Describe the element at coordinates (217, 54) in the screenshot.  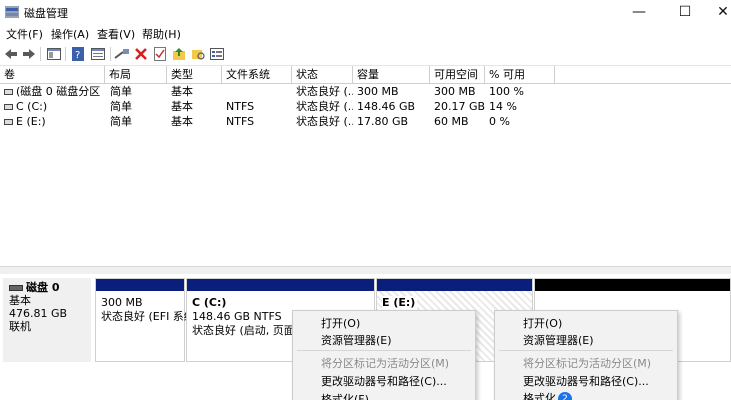
I see `list-view-icon` at that location.